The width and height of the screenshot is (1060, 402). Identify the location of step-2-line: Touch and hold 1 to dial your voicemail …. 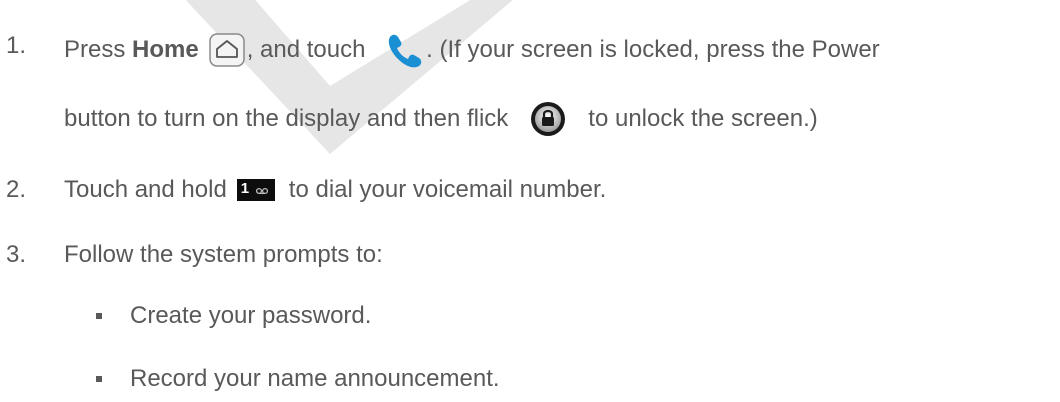
(335, 190).